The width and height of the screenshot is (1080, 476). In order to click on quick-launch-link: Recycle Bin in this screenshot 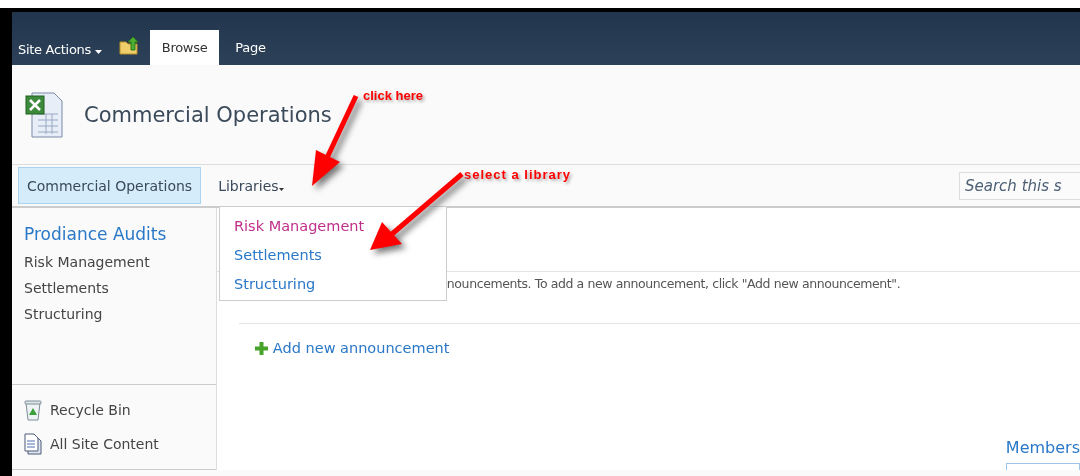, I will do `click(90, 410)`.